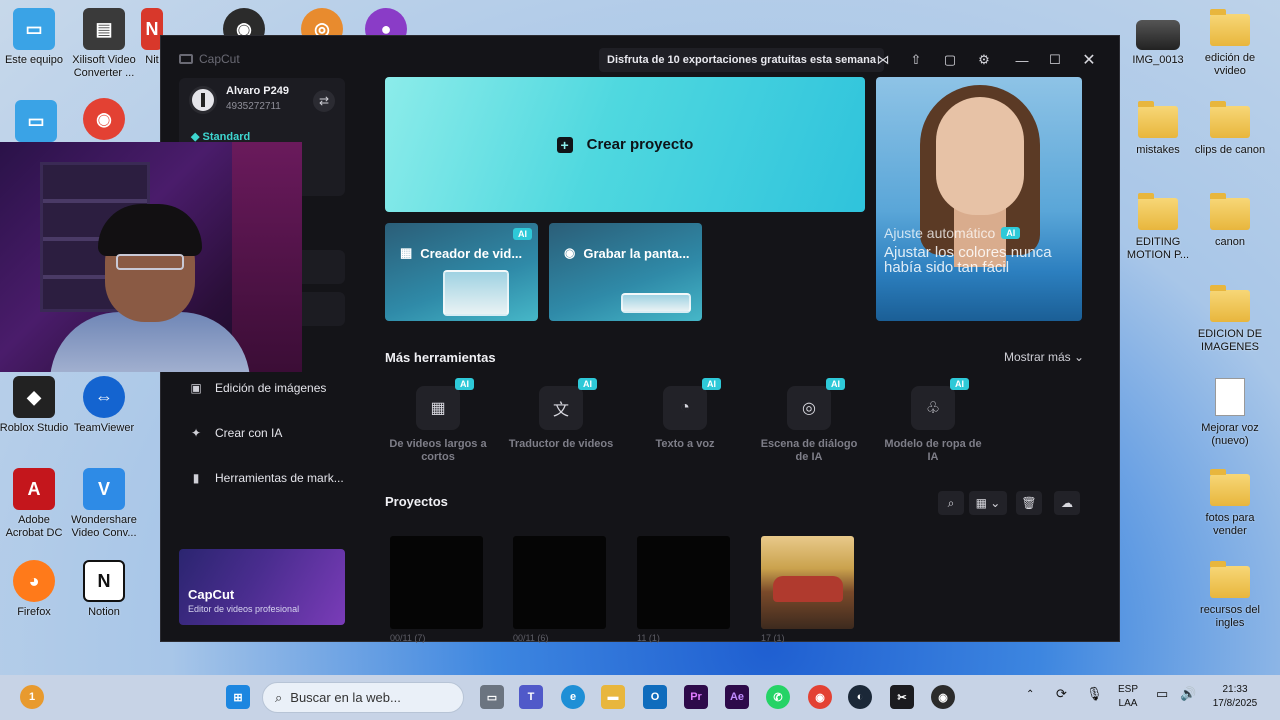  Describe the element at coordinates (531, 697) in the screenshot. I see `teams-icon: T` at that location.